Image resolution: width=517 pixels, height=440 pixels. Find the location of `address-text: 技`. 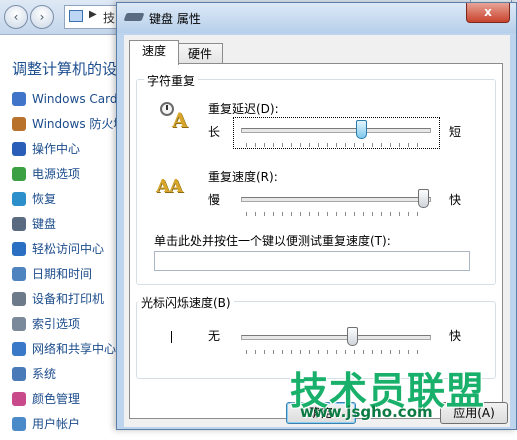

address-text: 技 is located at coordinates (109, 18).